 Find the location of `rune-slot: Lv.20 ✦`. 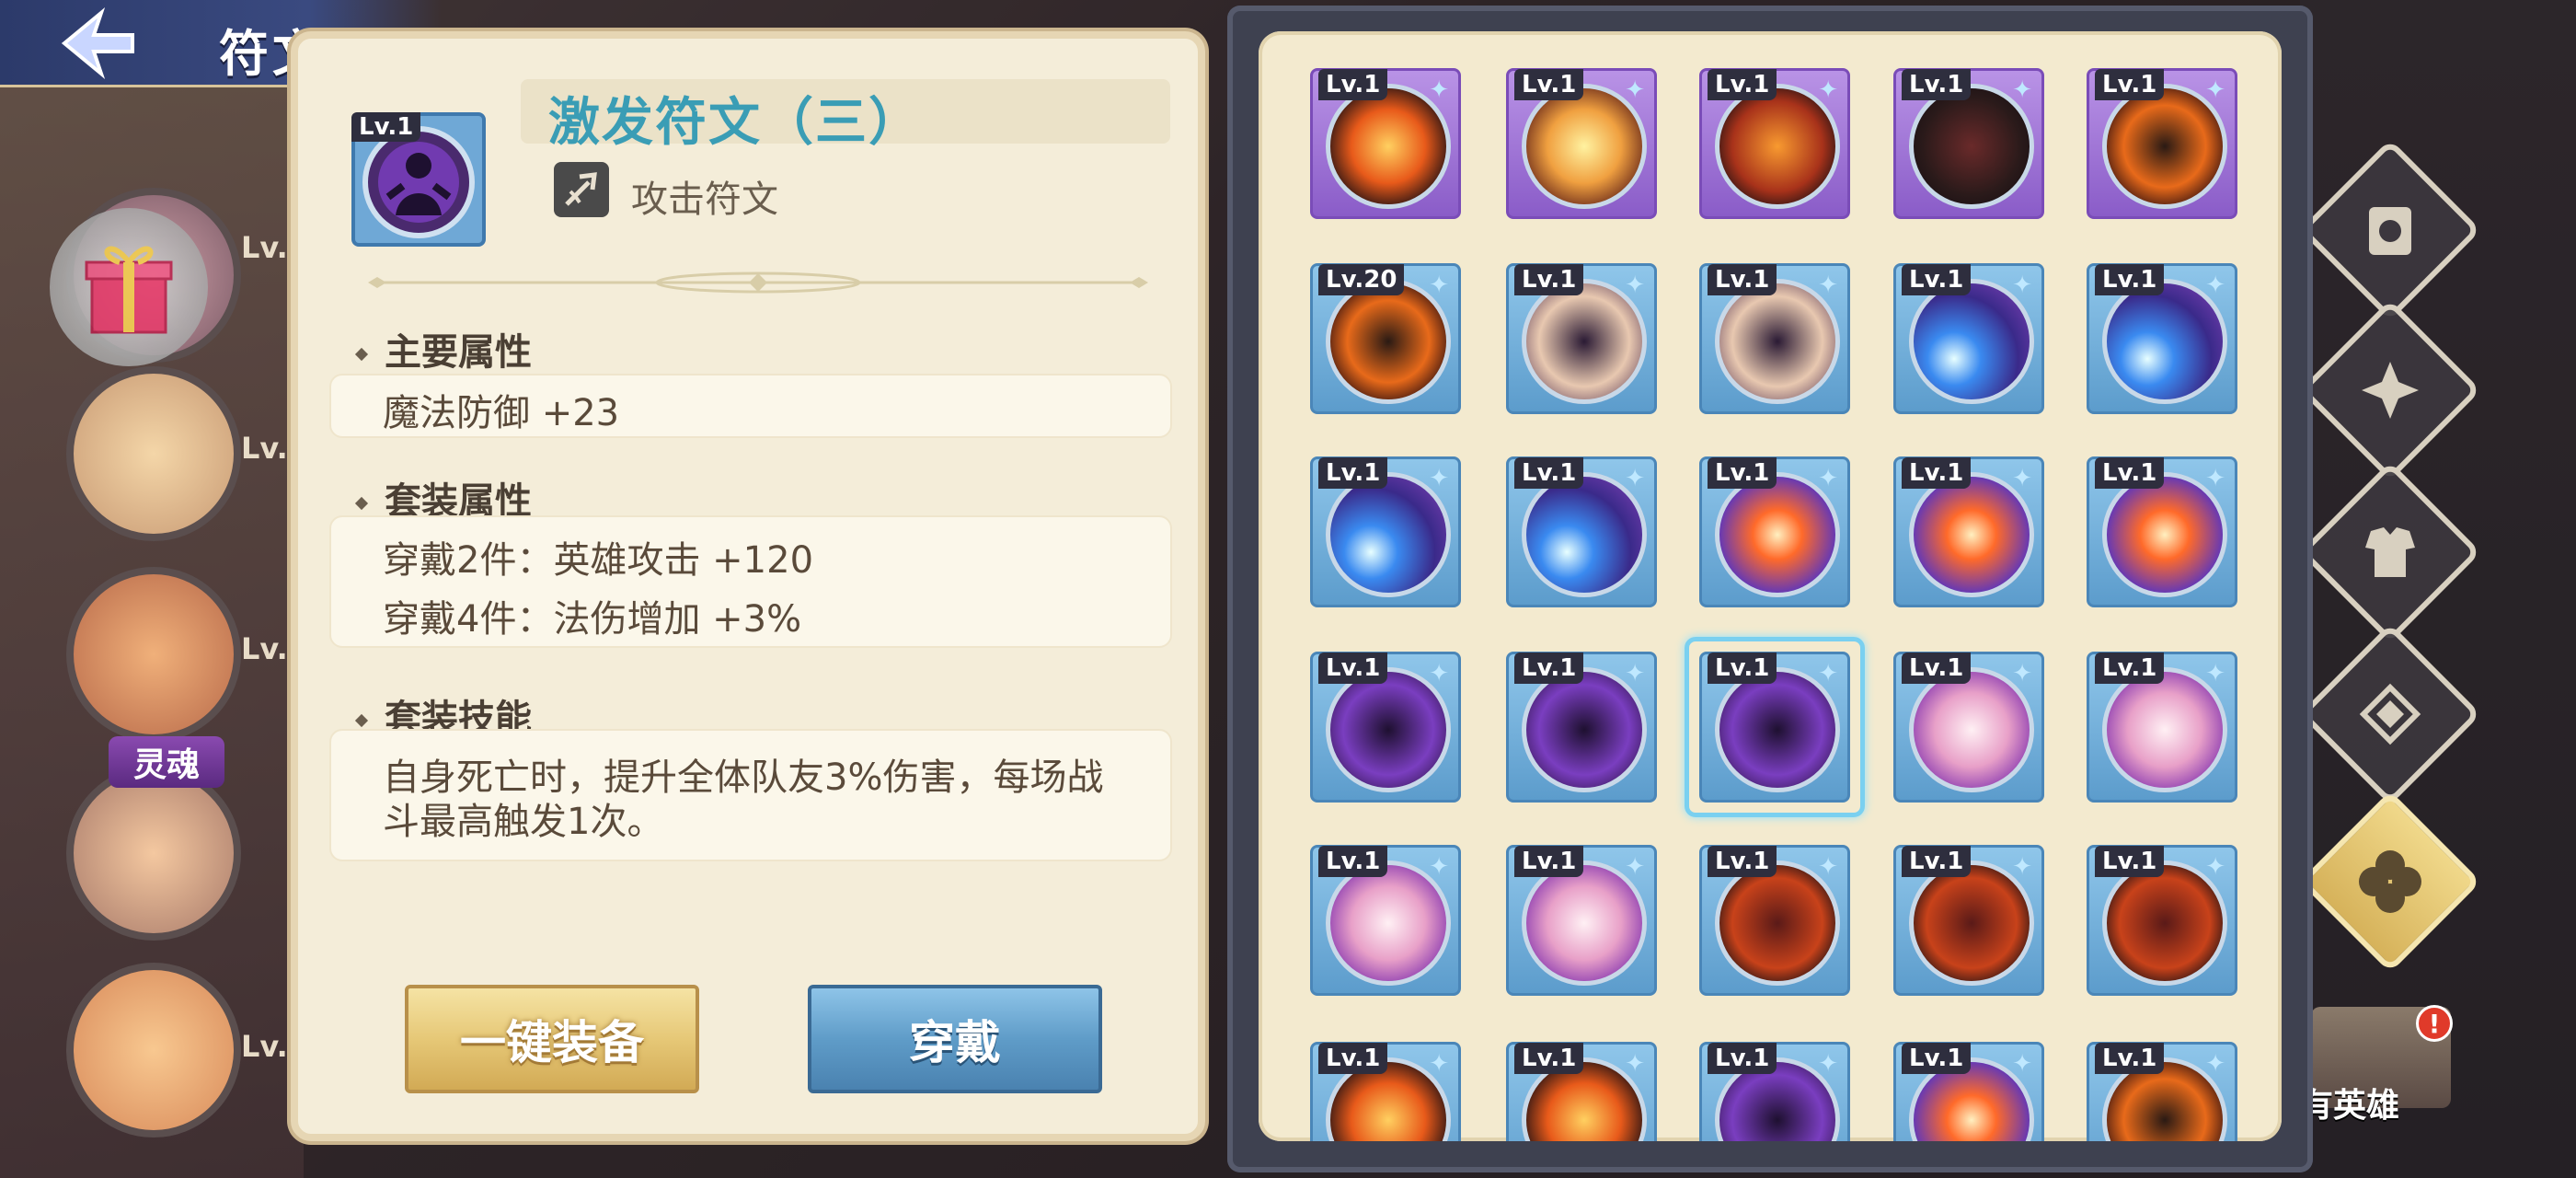

rune-slot: Lv.20 ✦ is located at coordinates (1385, 338).